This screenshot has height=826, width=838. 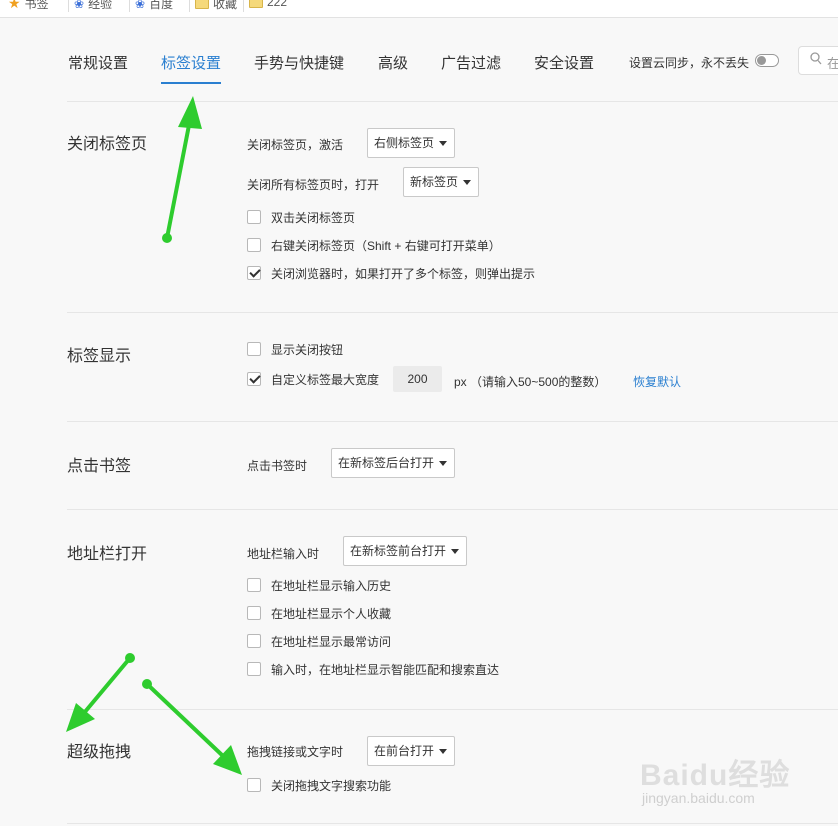 I want to click on bookmark-click-select: 在新标签后台打开, so click(x=393, y=463).